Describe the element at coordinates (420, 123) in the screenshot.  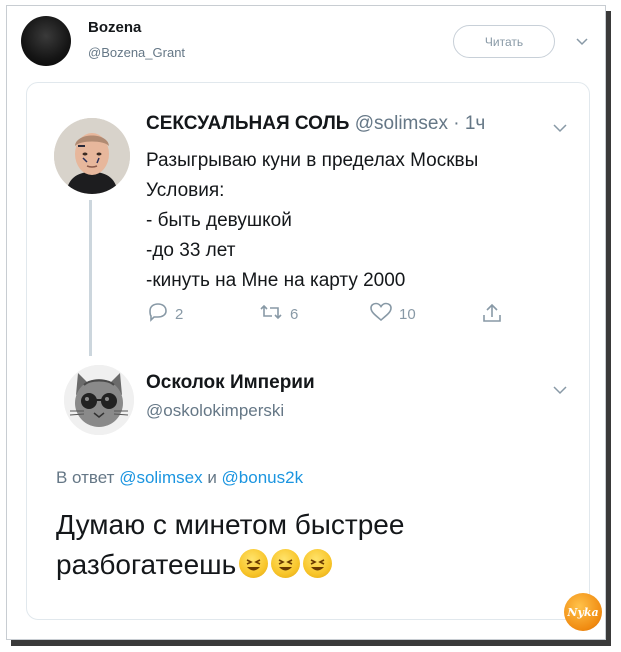
I see `quoted-author-handle: @solimsex · 1ч` at that location.